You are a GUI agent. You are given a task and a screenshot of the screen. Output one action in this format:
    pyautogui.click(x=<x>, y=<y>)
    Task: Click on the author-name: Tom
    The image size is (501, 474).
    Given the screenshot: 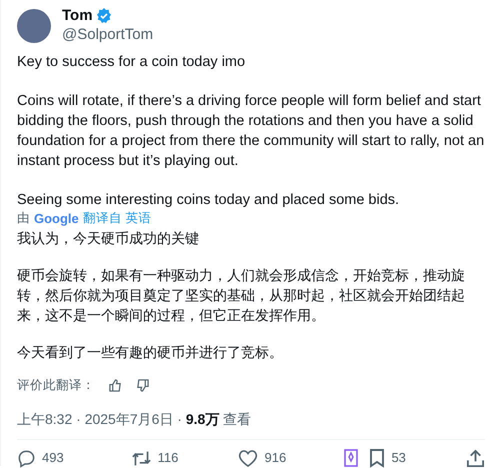 What is the action you would take?
    pyautogui.click(x=77, y=15)
    